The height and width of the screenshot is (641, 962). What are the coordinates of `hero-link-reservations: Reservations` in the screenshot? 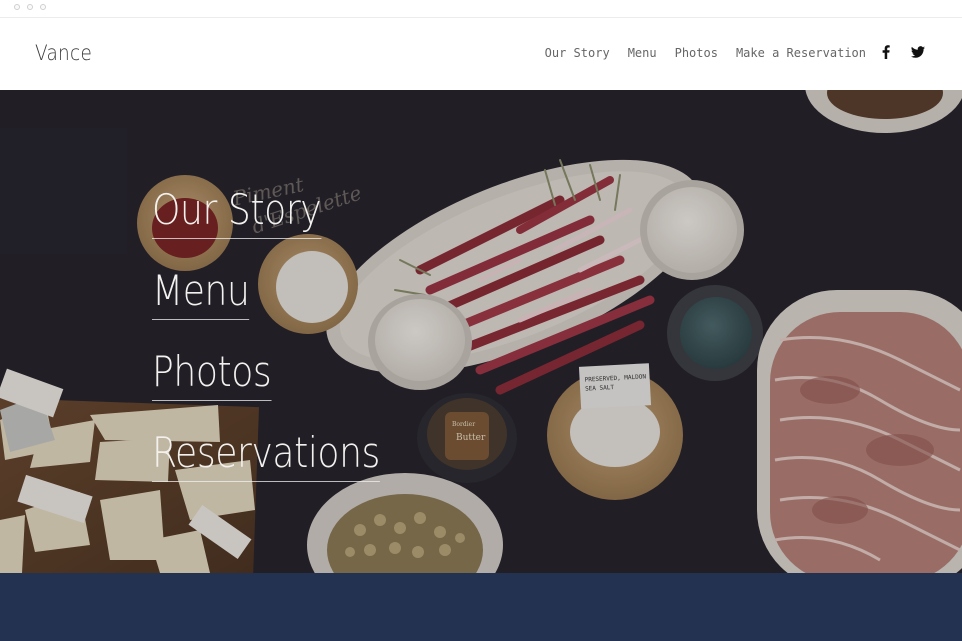 It's located at (266, 455).